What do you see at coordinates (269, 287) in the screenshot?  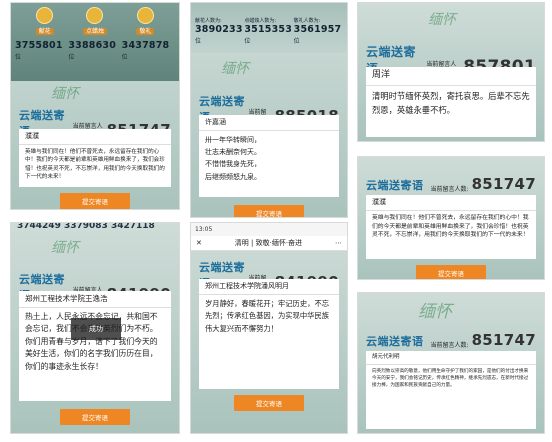 I see `author-name: 郑州工程技术学院潘风明月` at bounding box center [269, 287].